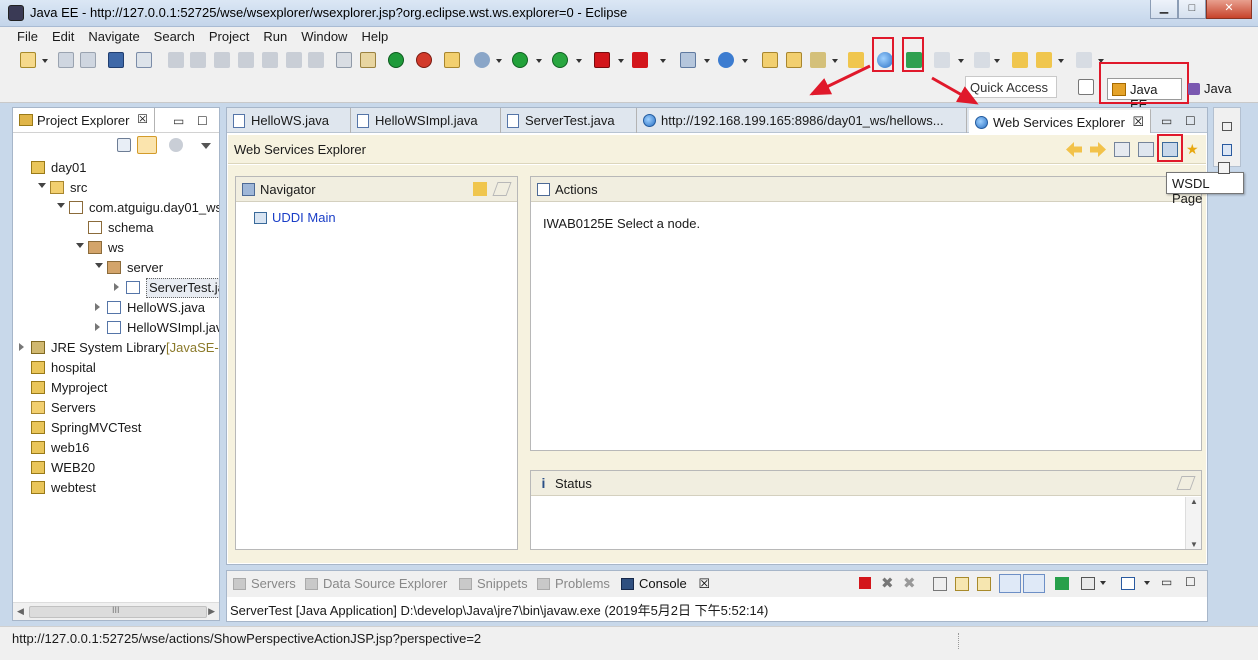 The height and width of the screenshot is (660, 1258). Describe the element at coordinates (344, 60) in the screenshot. I see `open-console-icon` at that location.